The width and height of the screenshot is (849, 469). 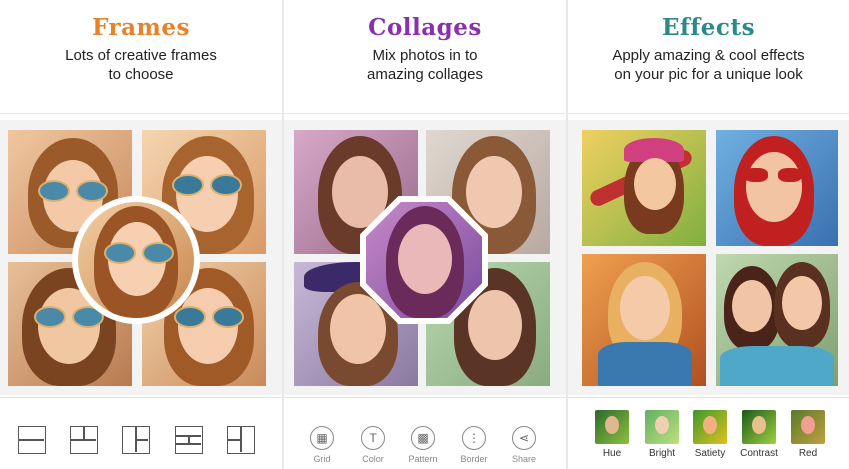 I want to click on satiety-thumbnail, so click(x=710, y=427).